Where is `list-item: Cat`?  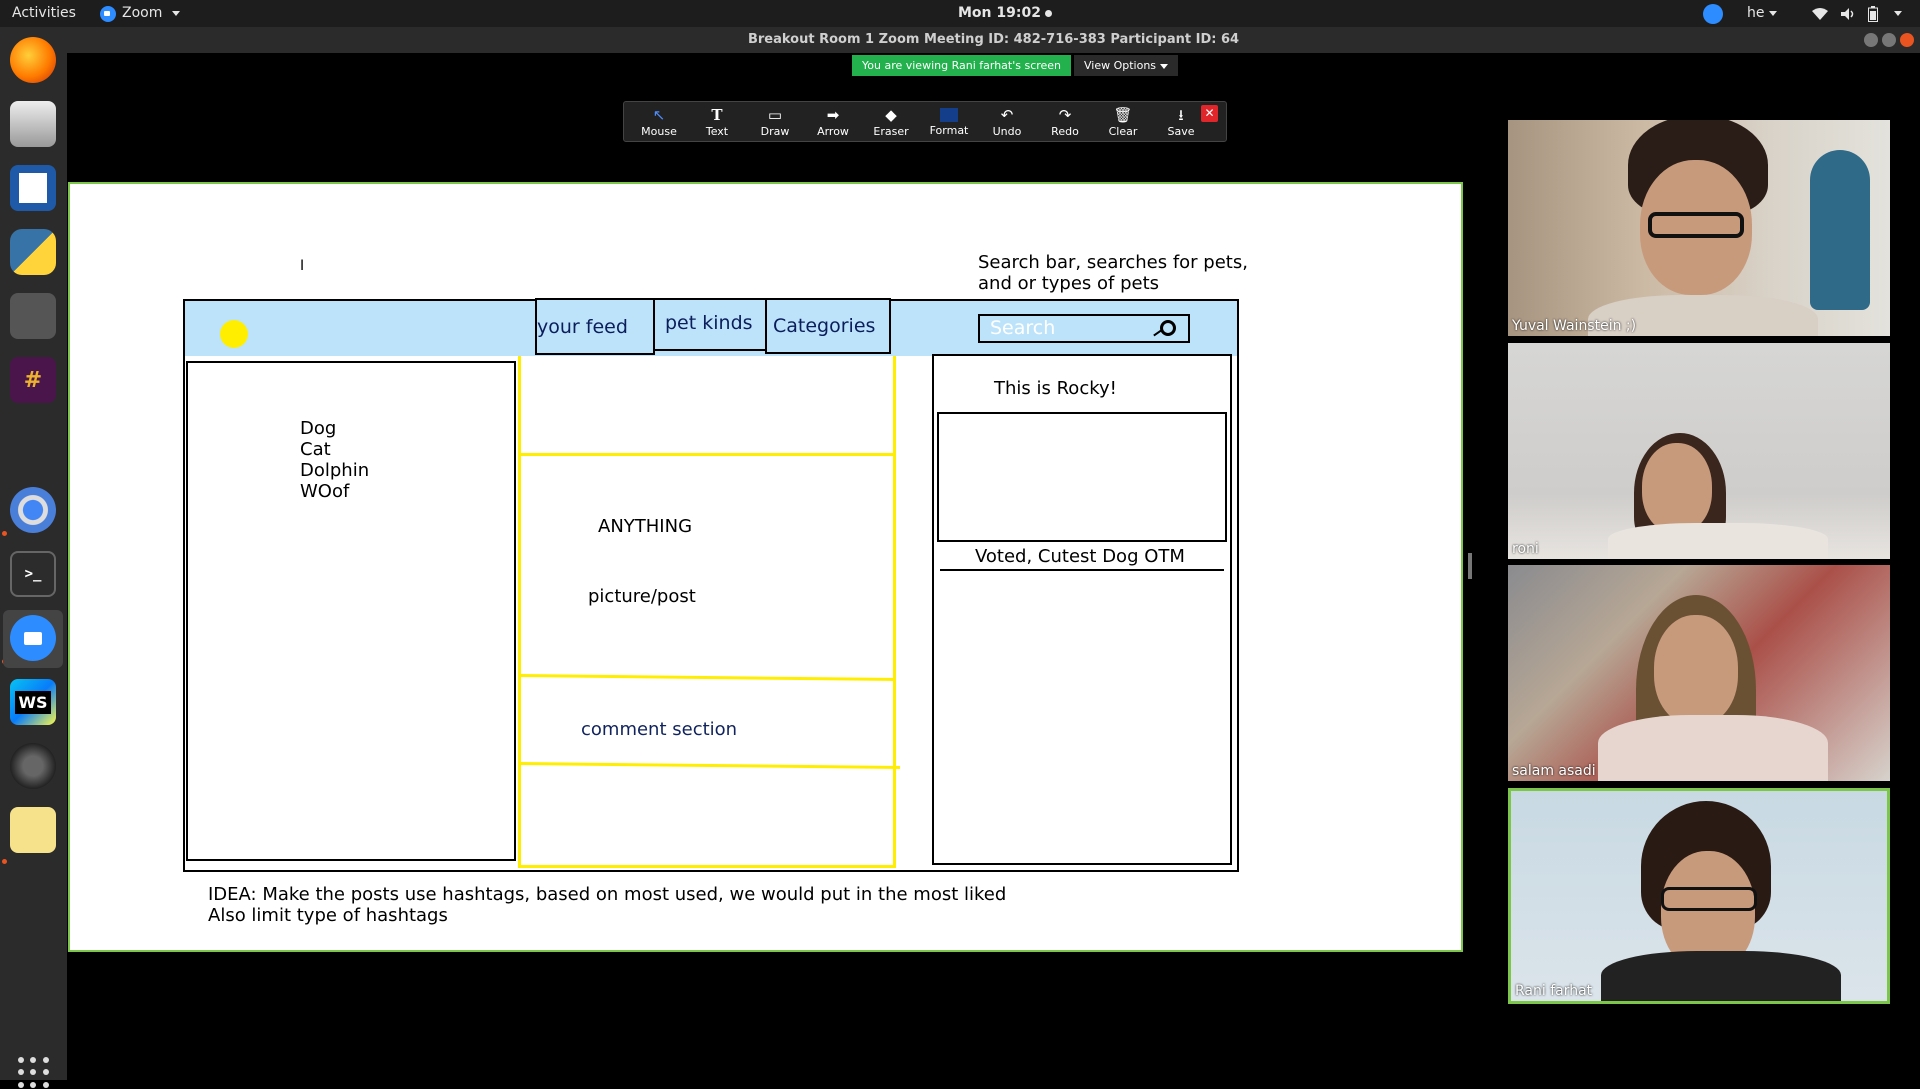 list-item: Cat is located at coordinates (315, 449).